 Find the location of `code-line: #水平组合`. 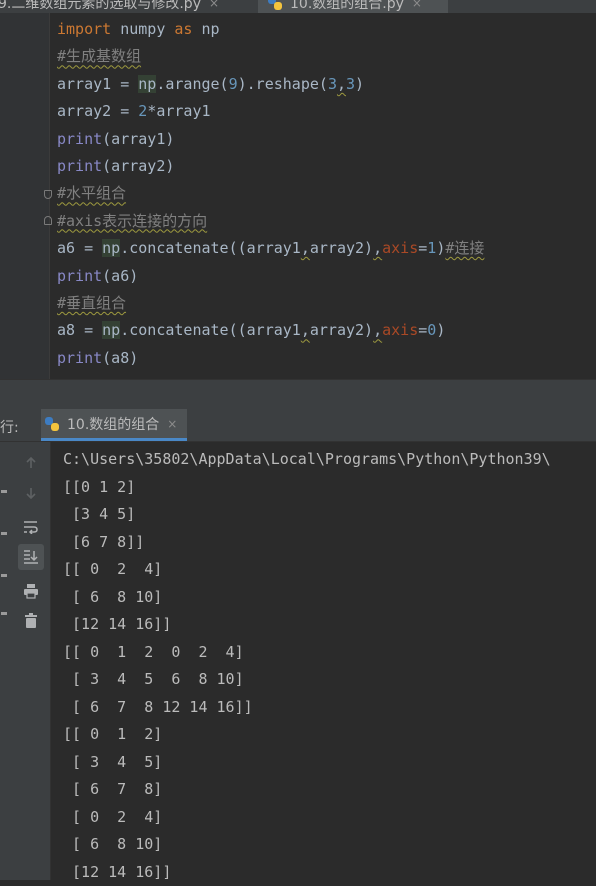

code-line: #水平组合 is located at coordinates (270, 193).